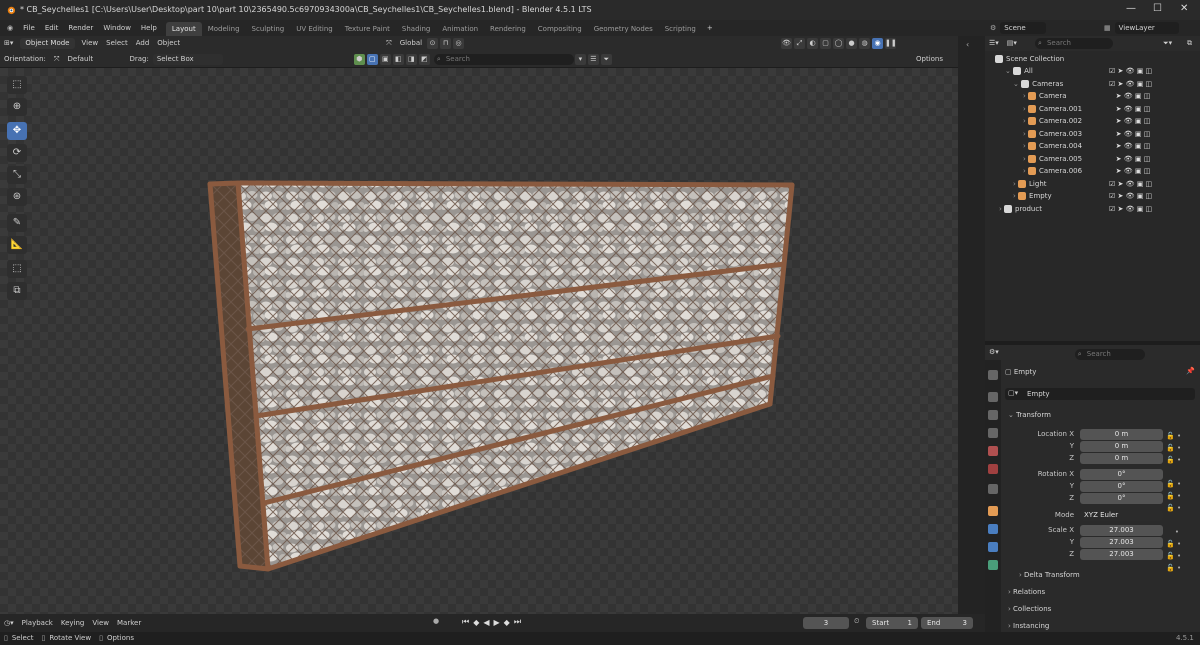 This screenshot has width=1200, height=645. Describe the element at coordinates (17, 197) in the screenshot. I see `transform-icon: ⊛` at that location.